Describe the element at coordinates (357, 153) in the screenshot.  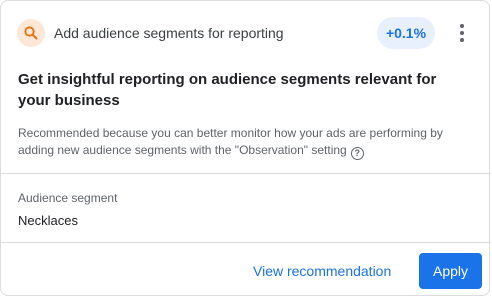
I see `help-icon: ?` at that location.